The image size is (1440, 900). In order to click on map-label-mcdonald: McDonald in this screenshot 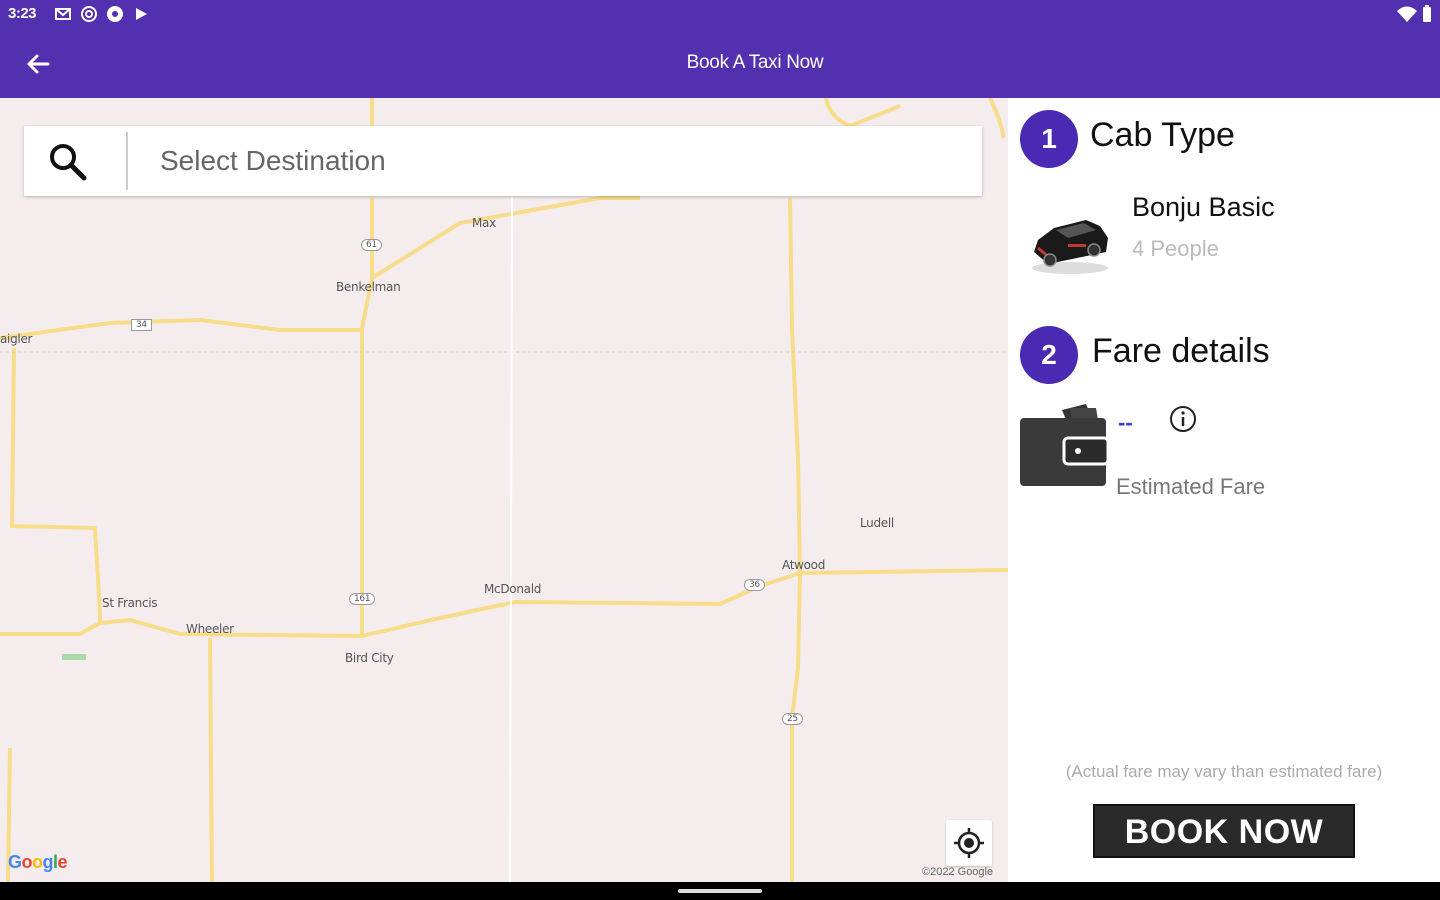, I will do `click(513, 589)`.